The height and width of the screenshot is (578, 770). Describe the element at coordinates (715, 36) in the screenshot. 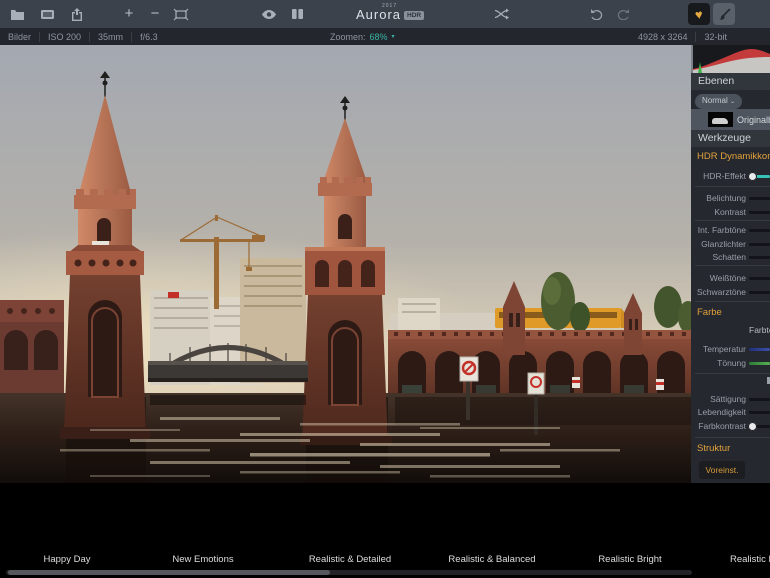

I see `info-bitdepth: 32-bit` at that location.